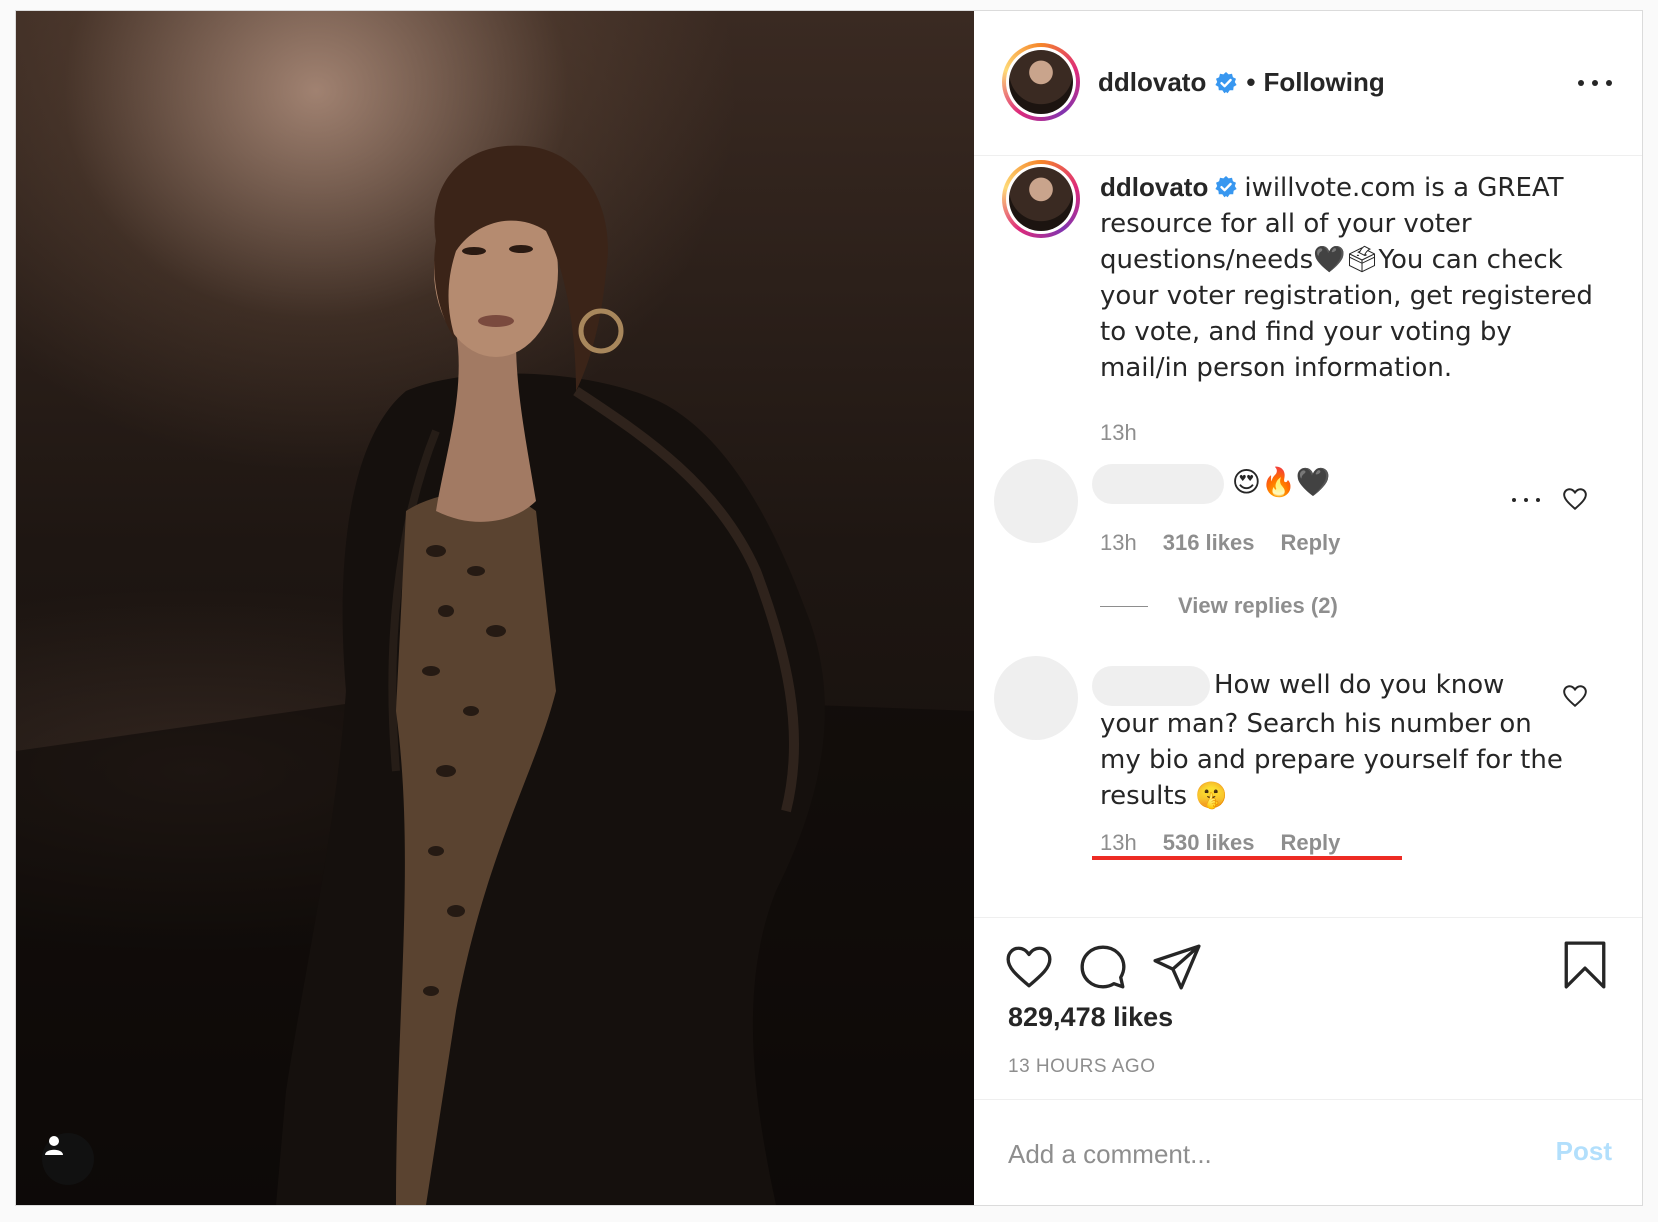 This screenshot has width=1658, height=1222. Describe the element at coordinates (1029, 967) in the screenshot. I see `heart-icon` at that location.